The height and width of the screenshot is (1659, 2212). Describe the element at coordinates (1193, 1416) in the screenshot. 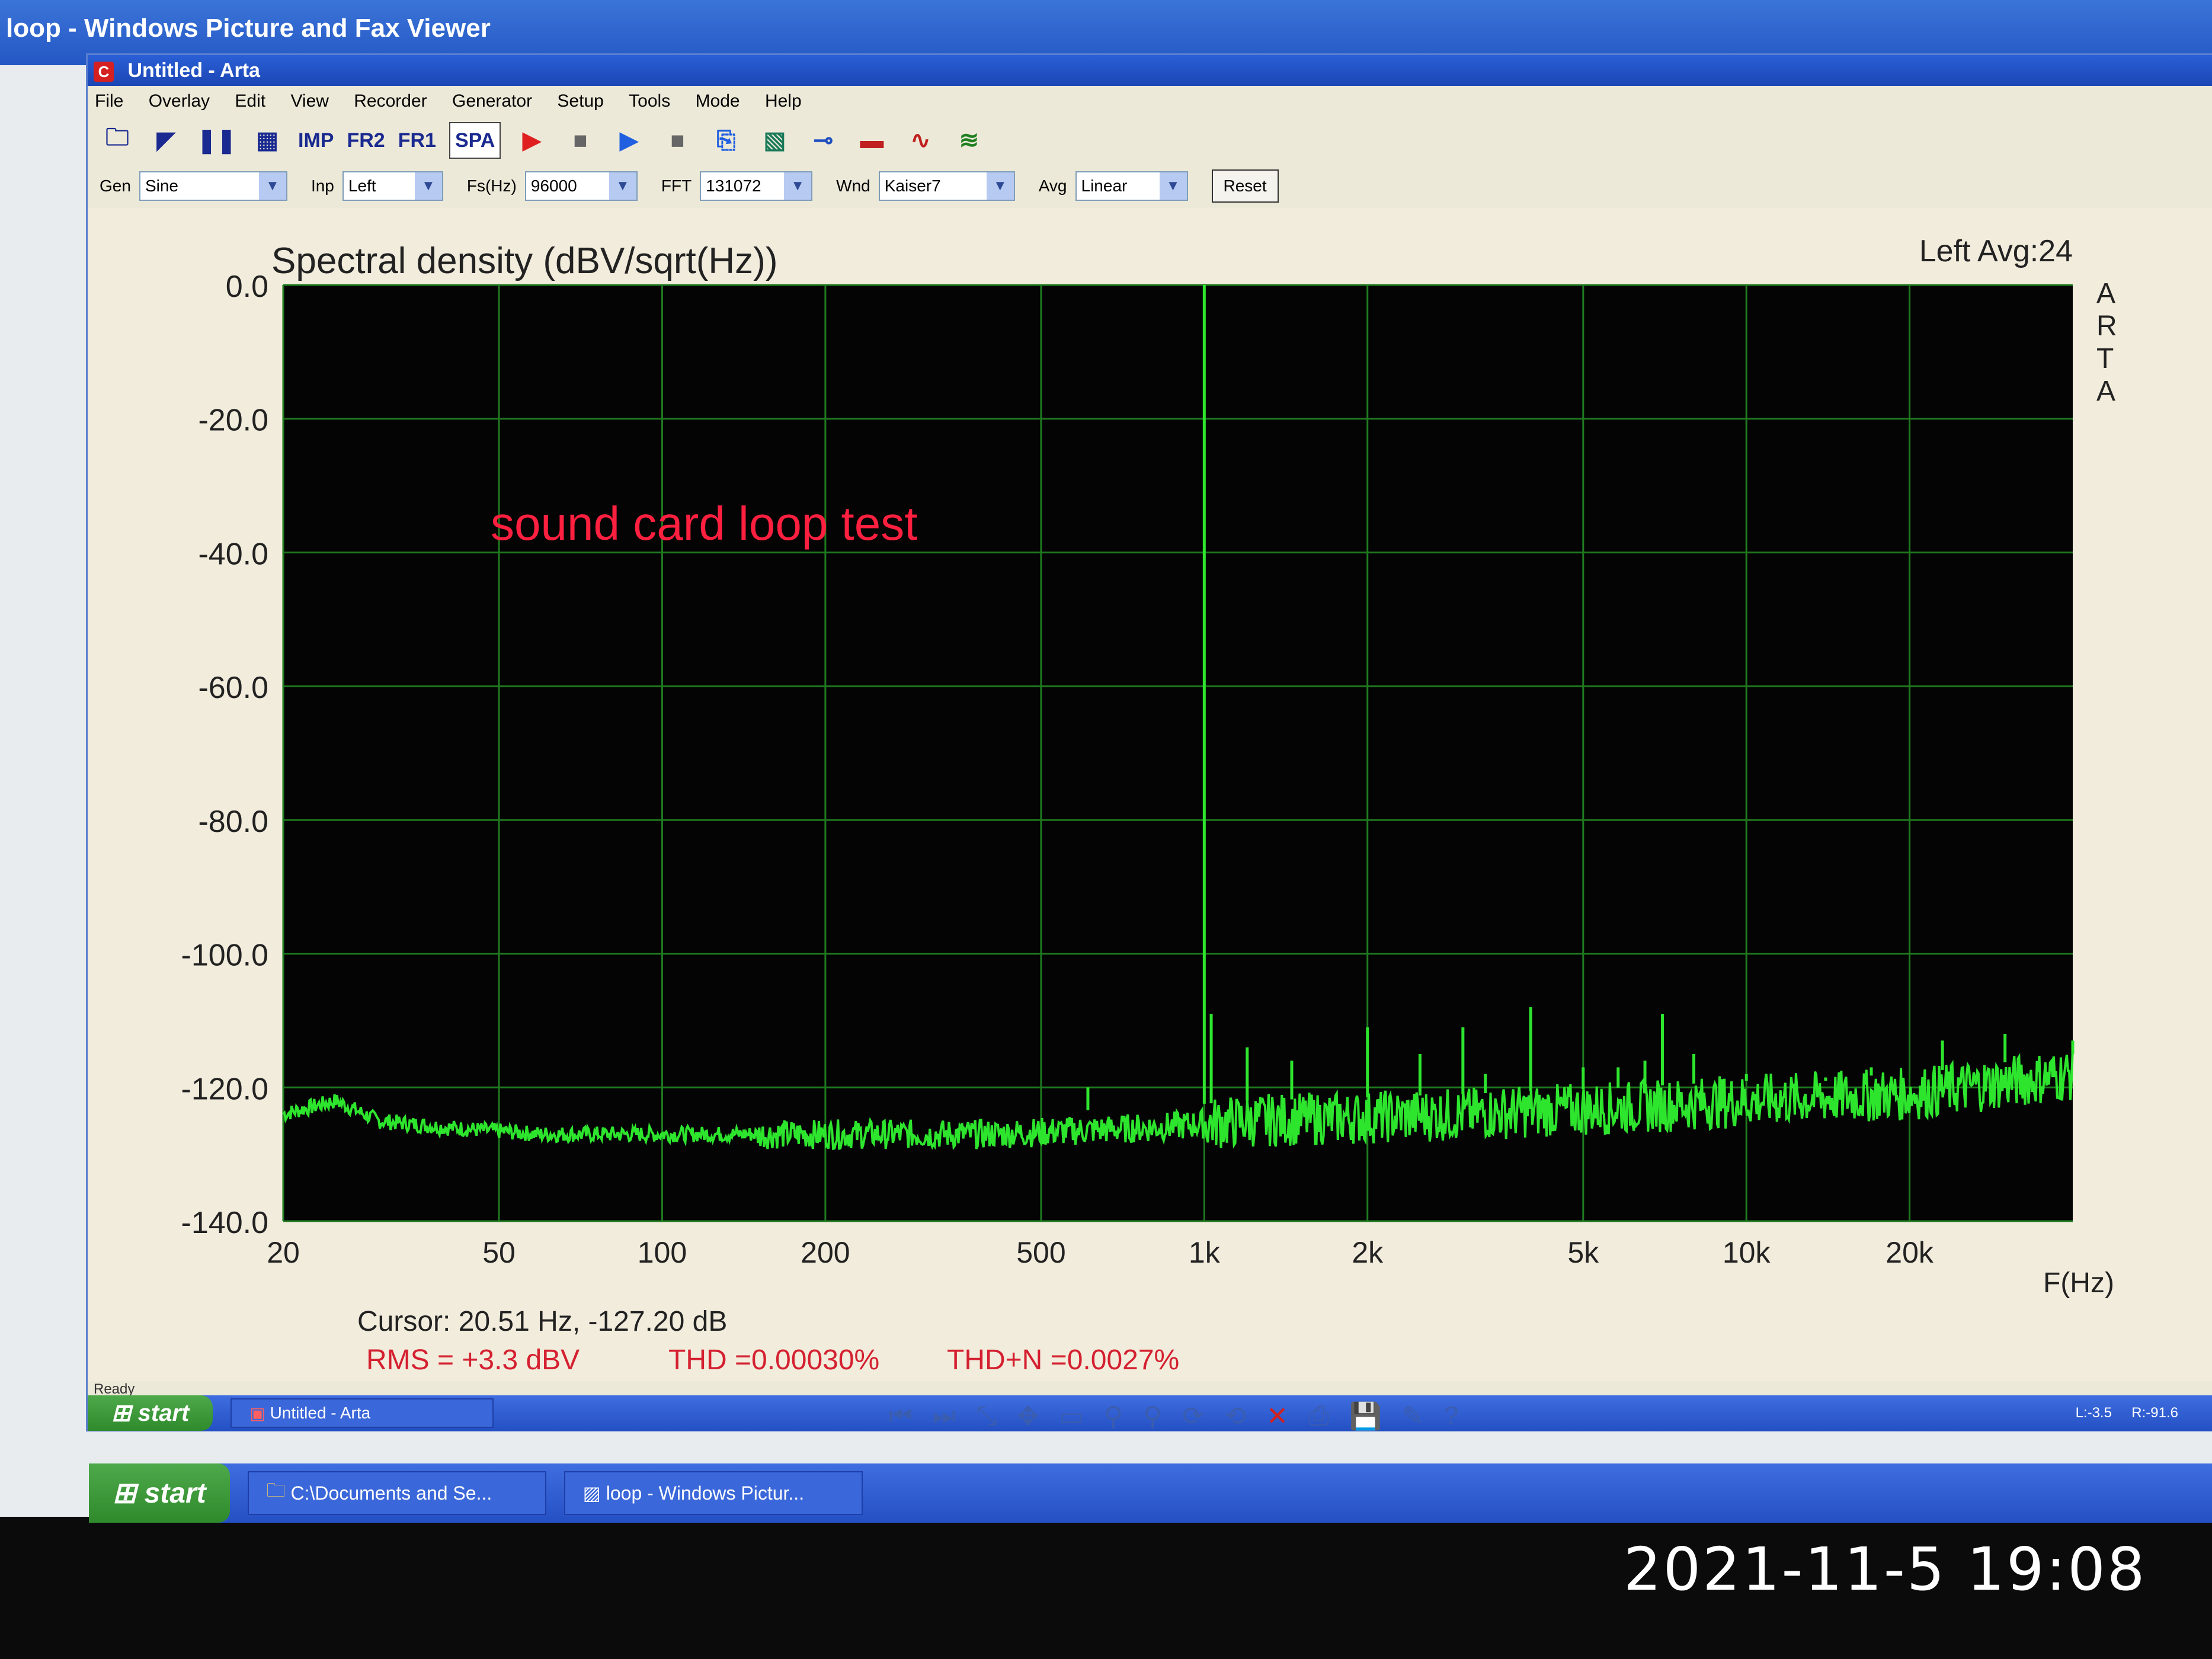

I see `rotate-clockwise-icon: ⟳` at that location.